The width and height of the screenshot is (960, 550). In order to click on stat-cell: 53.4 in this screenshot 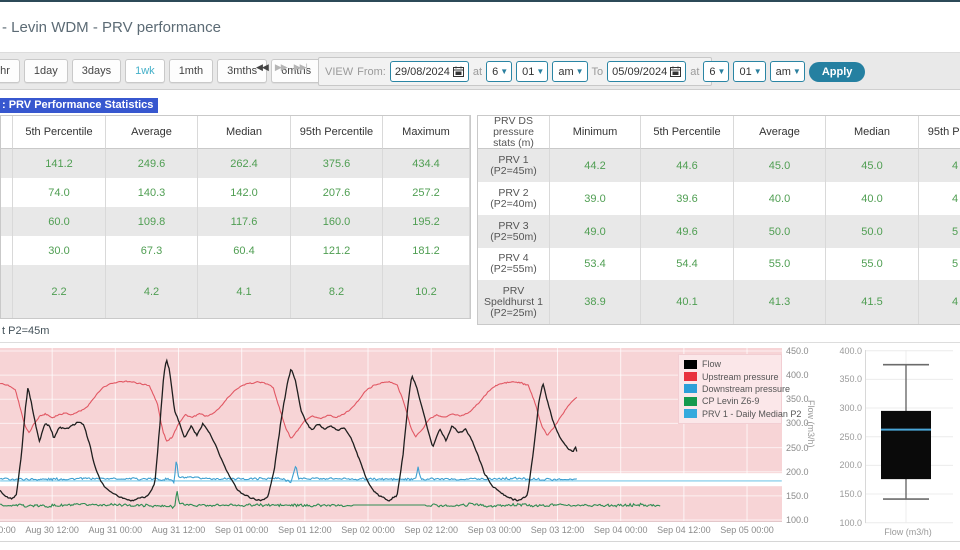, I will do `click(595, 264)`.